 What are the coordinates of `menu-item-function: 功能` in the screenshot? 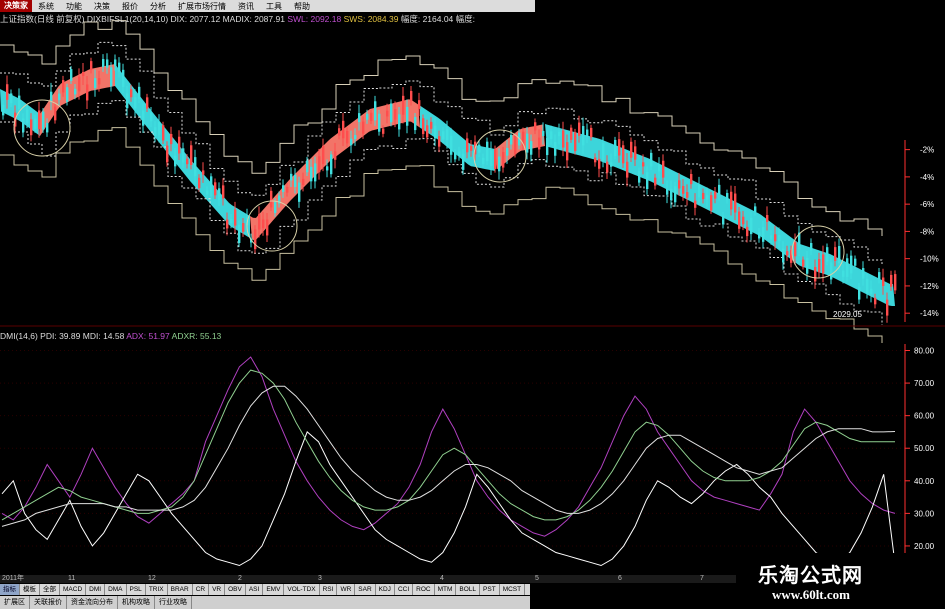 It's located at (74, 6).